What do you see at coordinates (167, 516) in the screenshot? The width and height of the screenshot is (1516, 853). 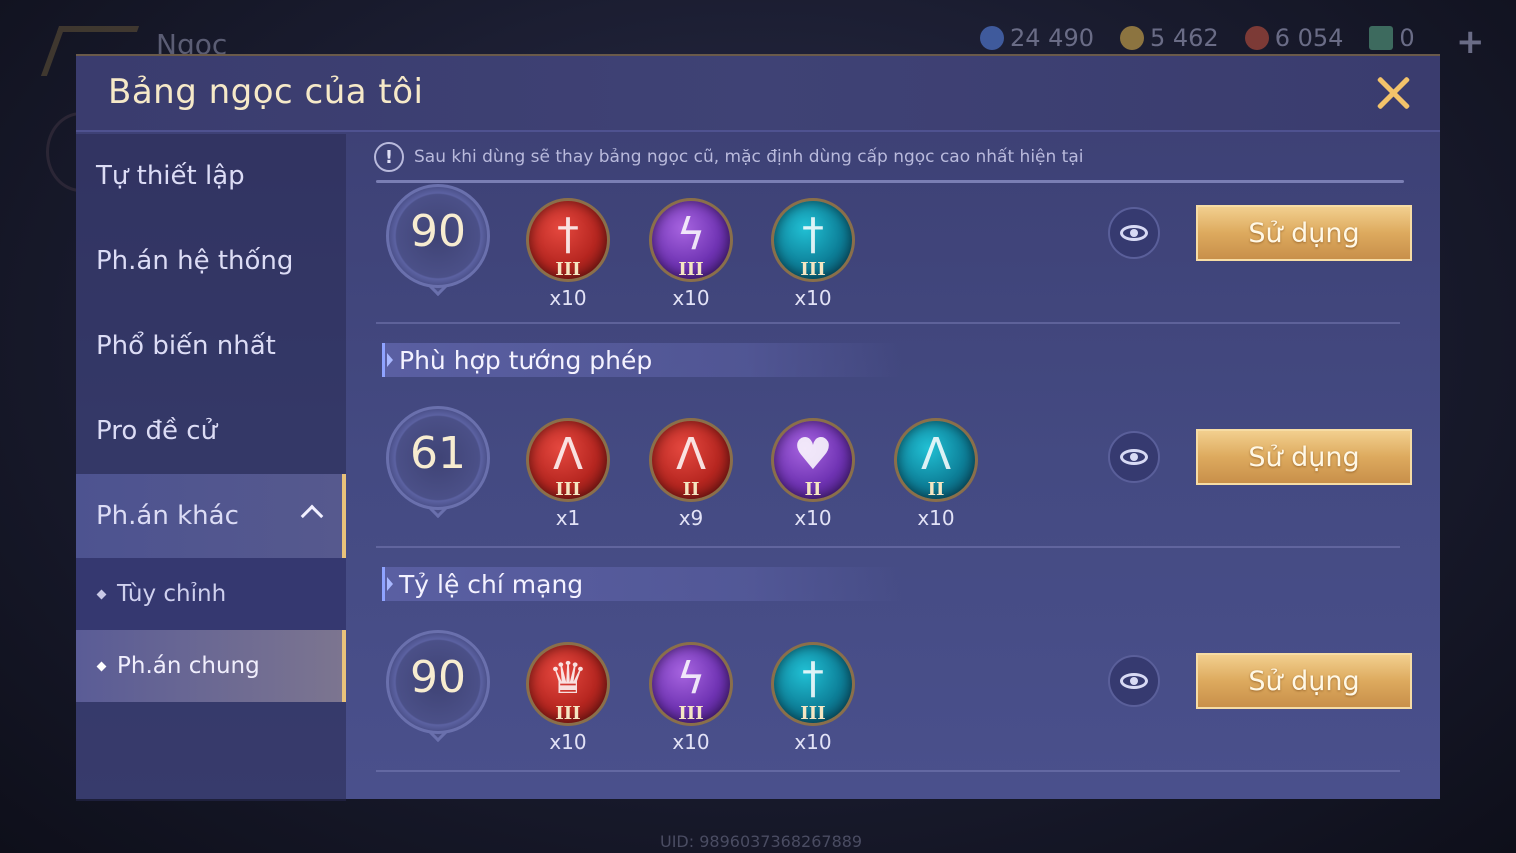 I see `sidebar-item-label: Ph.án khác` at bounding box center [167, 516].